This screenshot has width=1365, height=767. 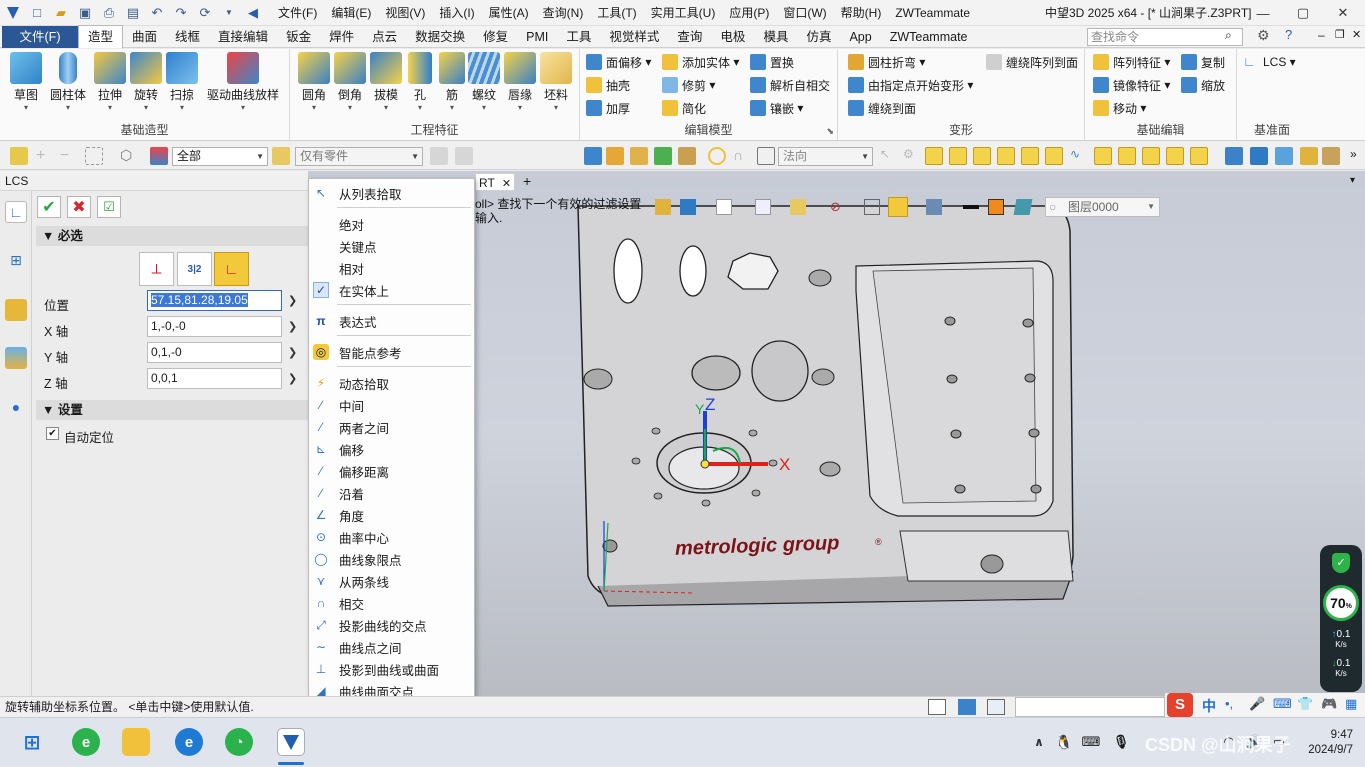 What do you see at coordinates (172, 410) in the screenshot?
I see `settings-section-header: ▼ 设置` at bounding box center [172, 410].